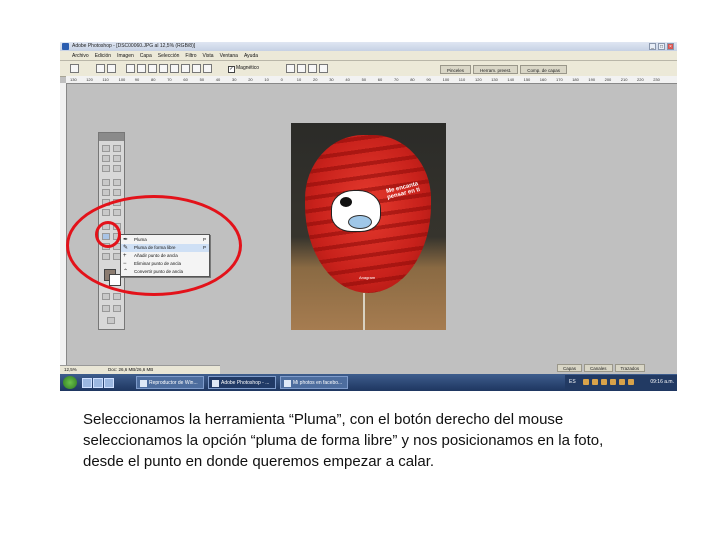  What do you see at coordinates (63, 224) in the screenshot?
I see `ruler-vertical` at bounding box center [63, 224].